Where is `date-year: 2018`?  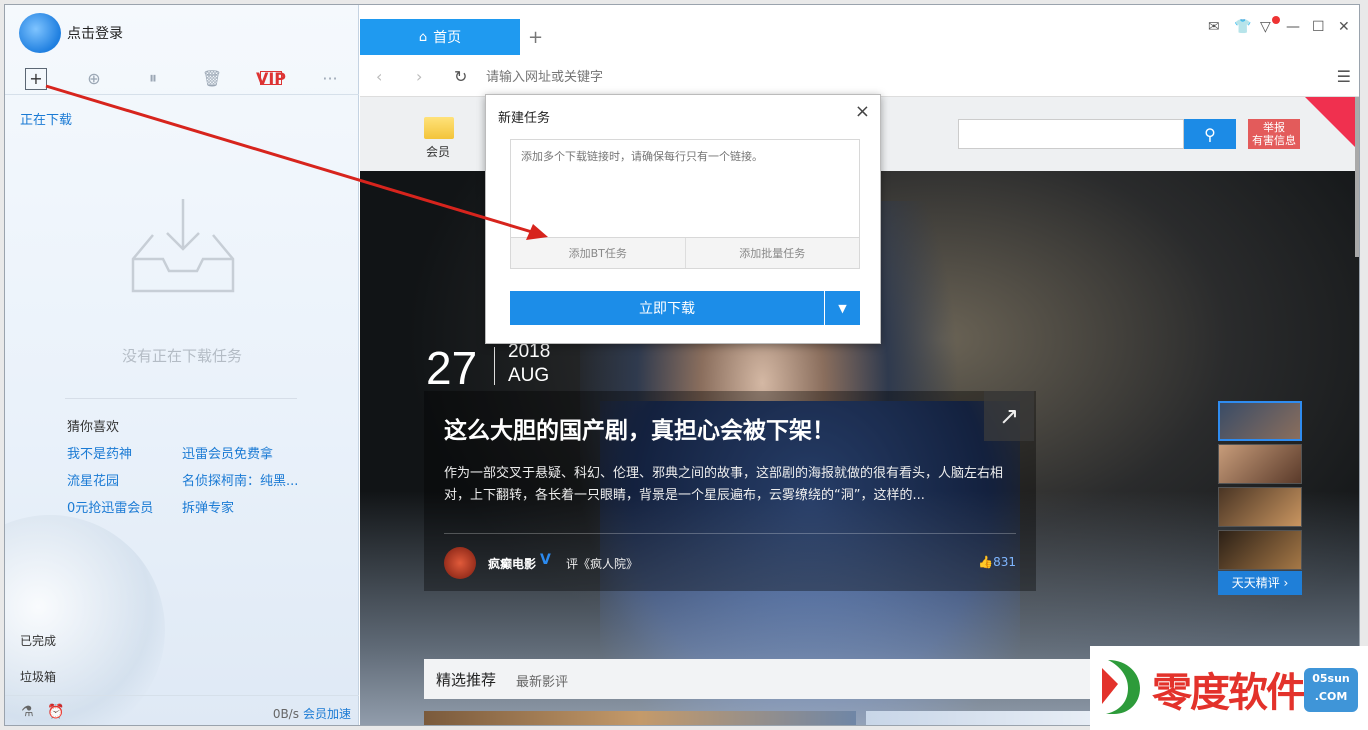 date-year: 2018 is located at coordinates (529, 351).